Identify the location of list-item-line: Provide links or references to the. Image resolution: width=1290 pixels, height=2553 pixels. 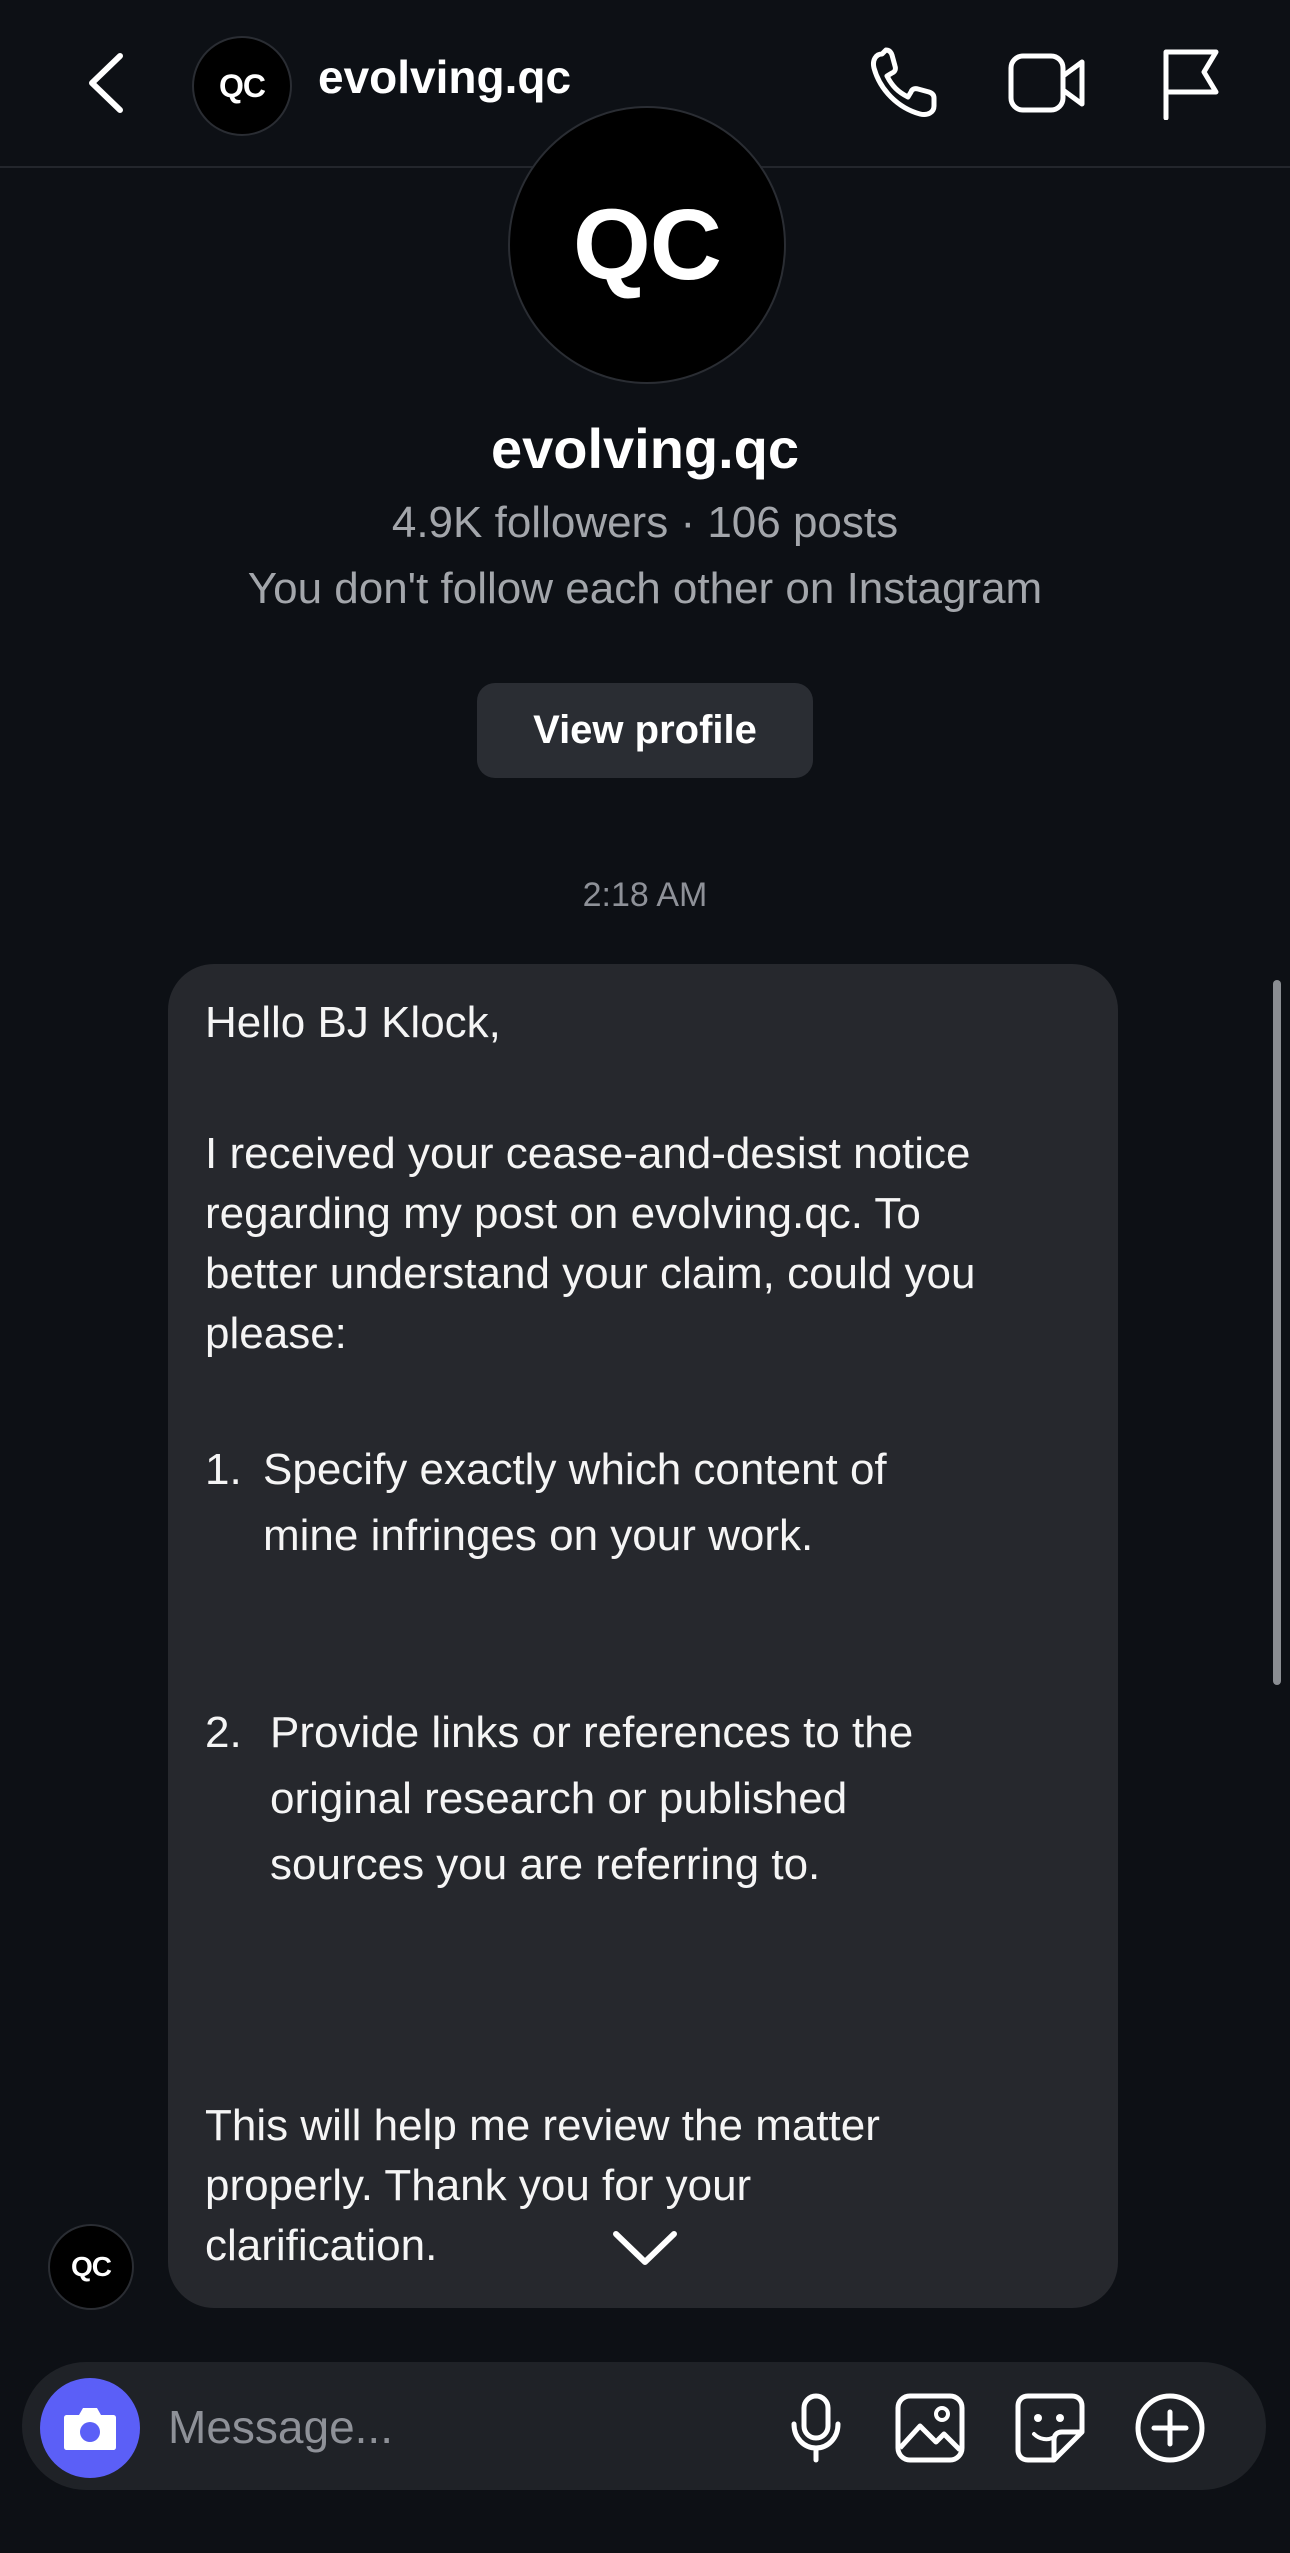
(592, 1732).